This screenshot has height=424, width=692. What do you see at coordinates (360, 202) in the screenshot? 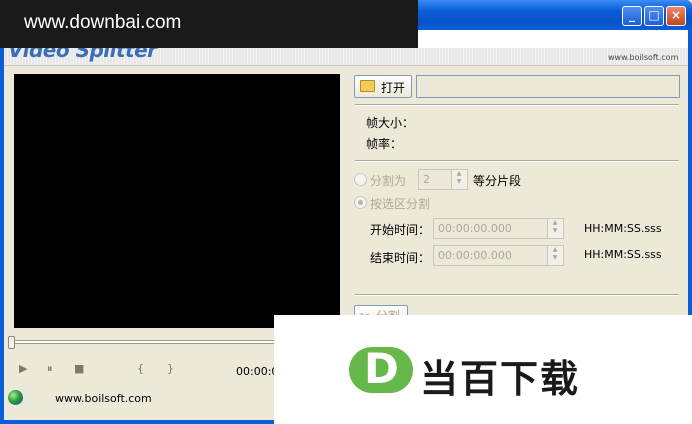
I see `radio-selected-dot` at bounding box center [360, 202].